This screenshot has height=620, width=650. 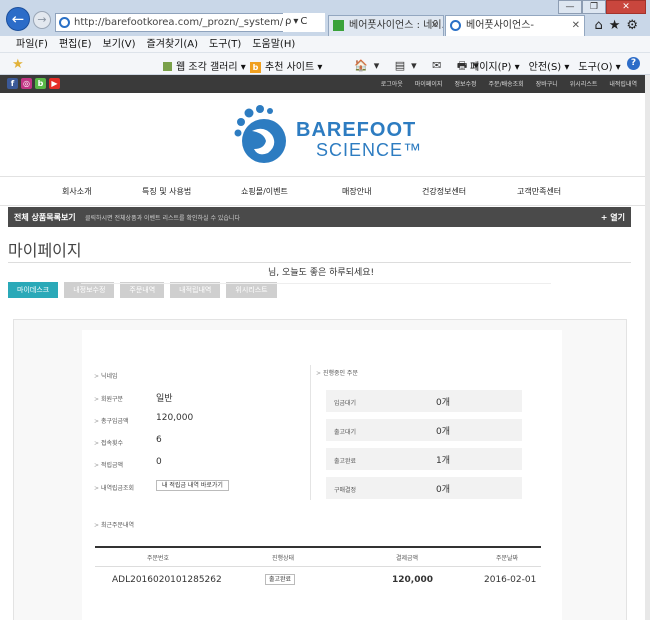 What do you see at coordinates (465, 83) in the screenshot?
I see `edit-info-link: 정보수정` at bounding box center [465, 83].